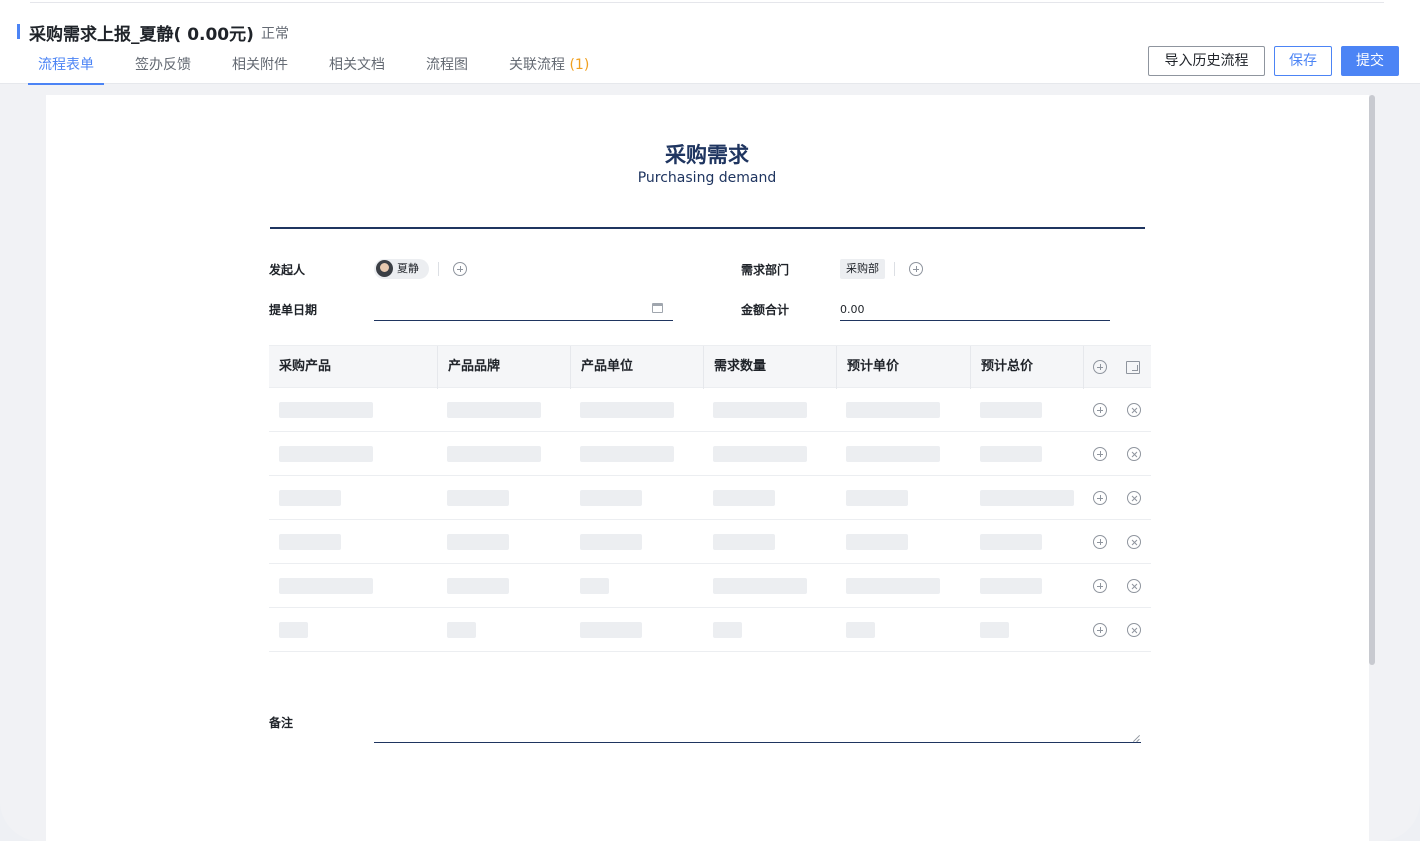 This screenshot has width=1420, height=841. What do you see at coordinates (1136, 738) in the screenshot?
I see `resize-handle-icon` at bounding box center [1136, 738].